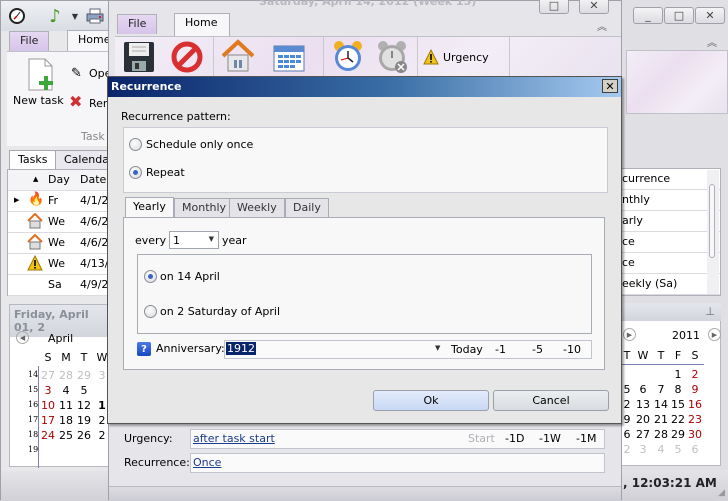  What do you see at coordinates (678, 389) in the screenshot?
I see `calendar-day: 8` at bounding box center [678, 389].